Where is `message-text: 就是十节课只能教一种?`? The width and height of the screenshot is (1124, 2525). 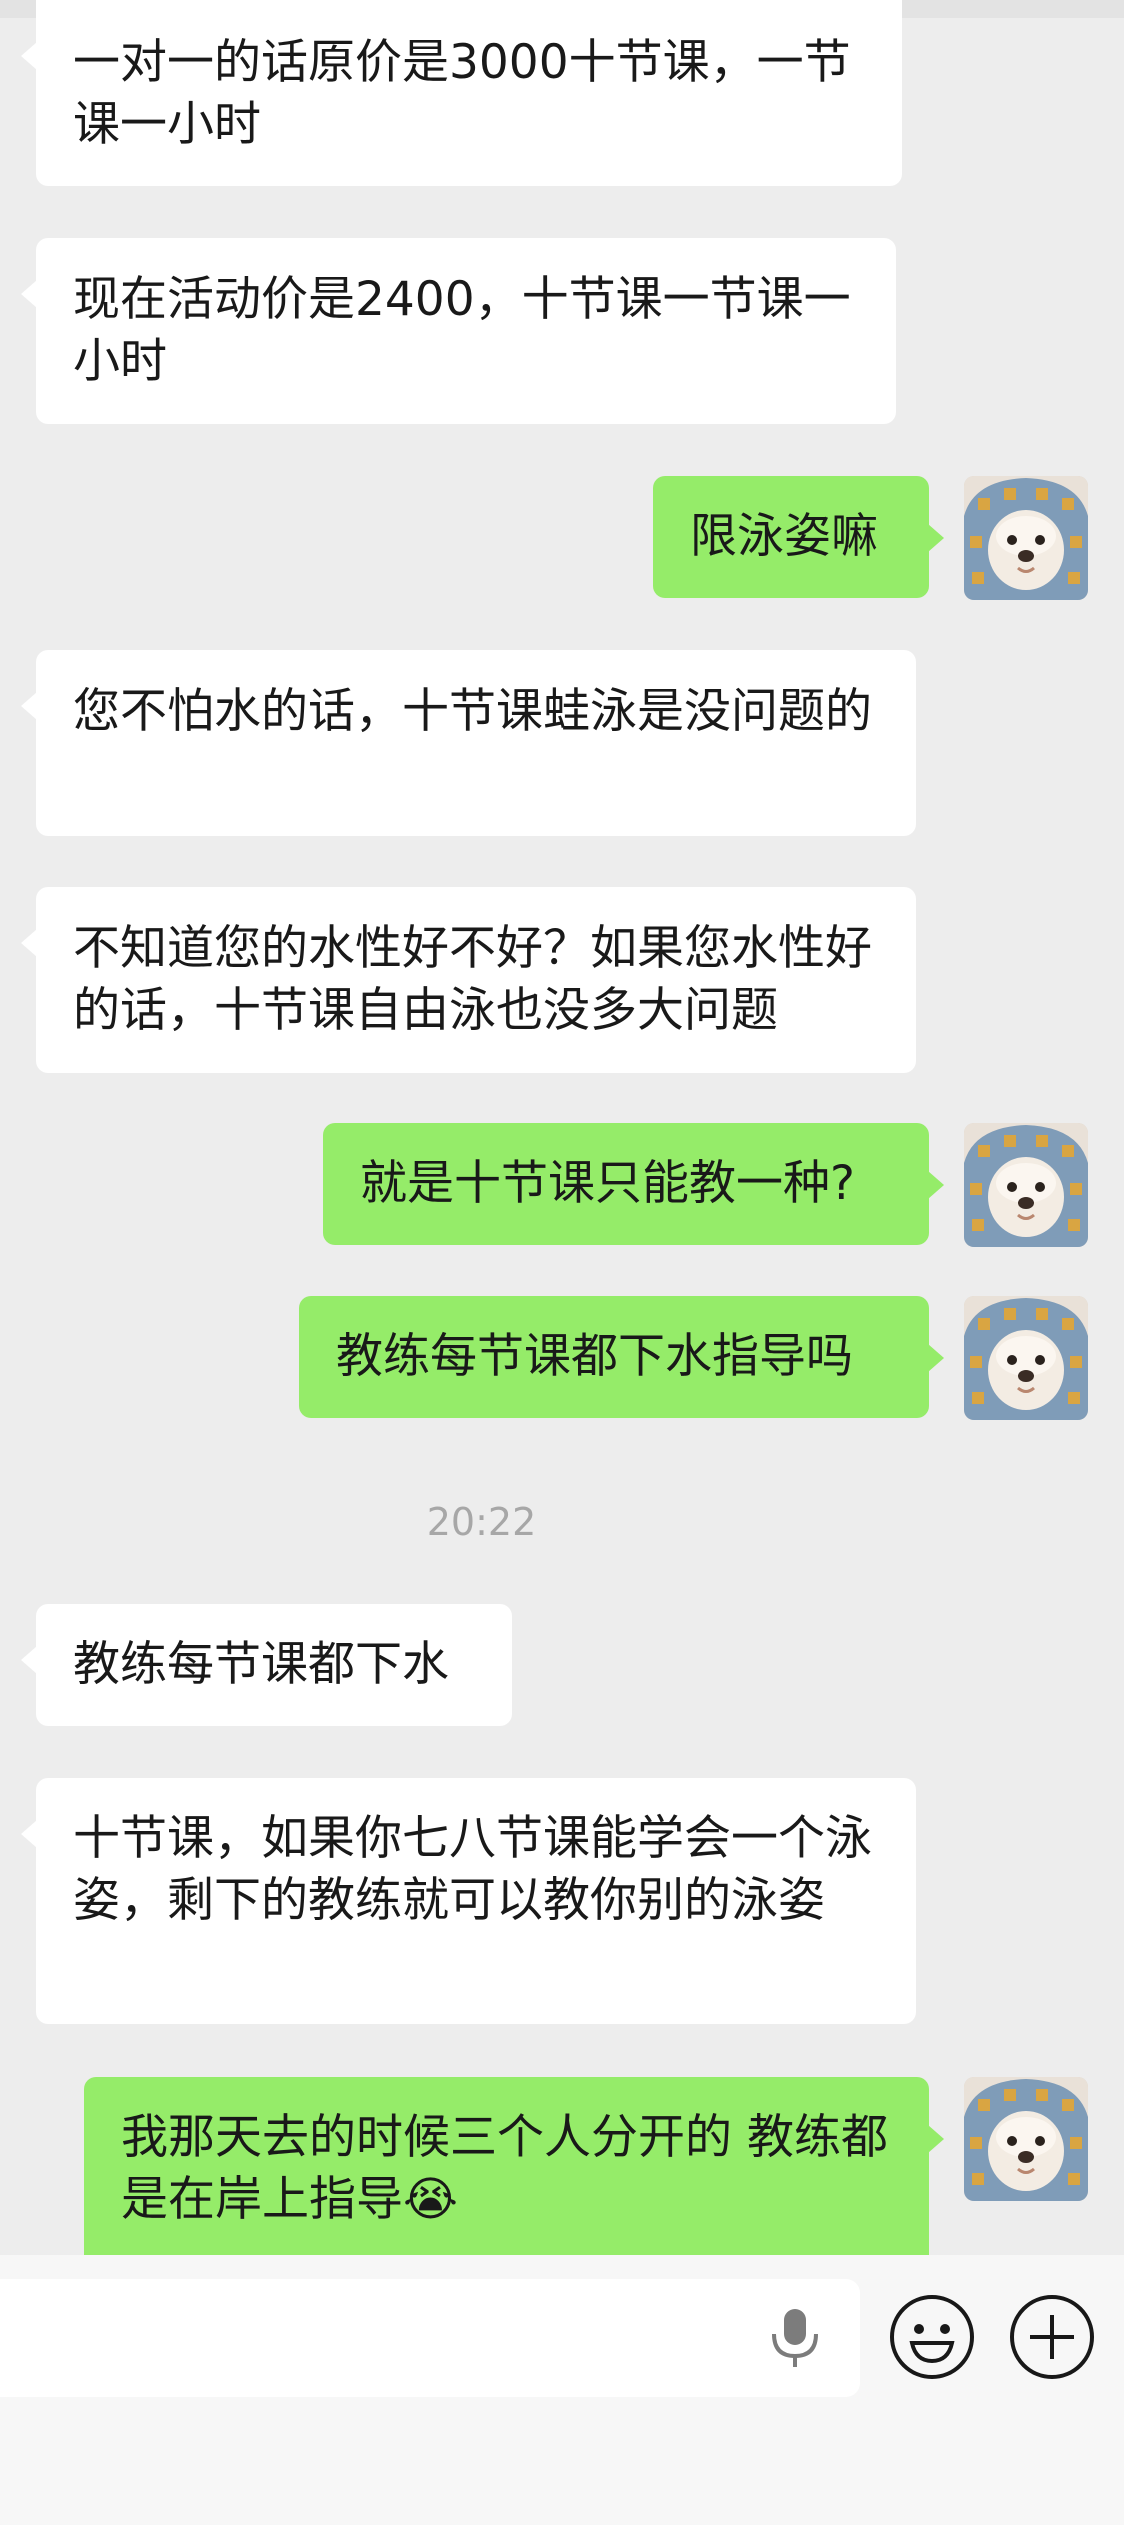 message-text: 就是十节课只能教一种? is located at coordinates (607, 1183).